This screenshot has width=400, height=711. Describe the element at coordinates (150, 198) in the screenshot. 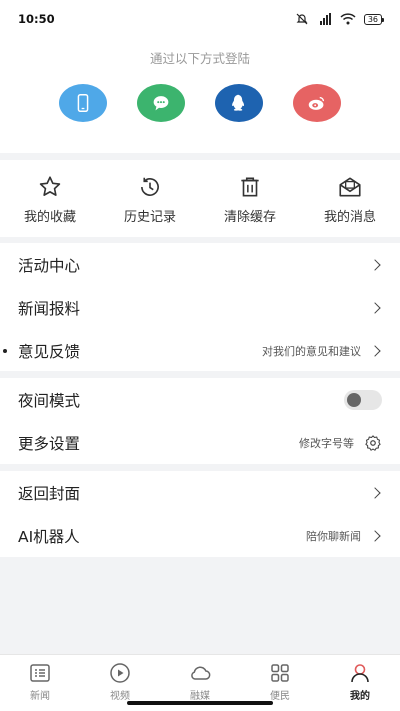

I see `history-button: 历史记录` at that location.